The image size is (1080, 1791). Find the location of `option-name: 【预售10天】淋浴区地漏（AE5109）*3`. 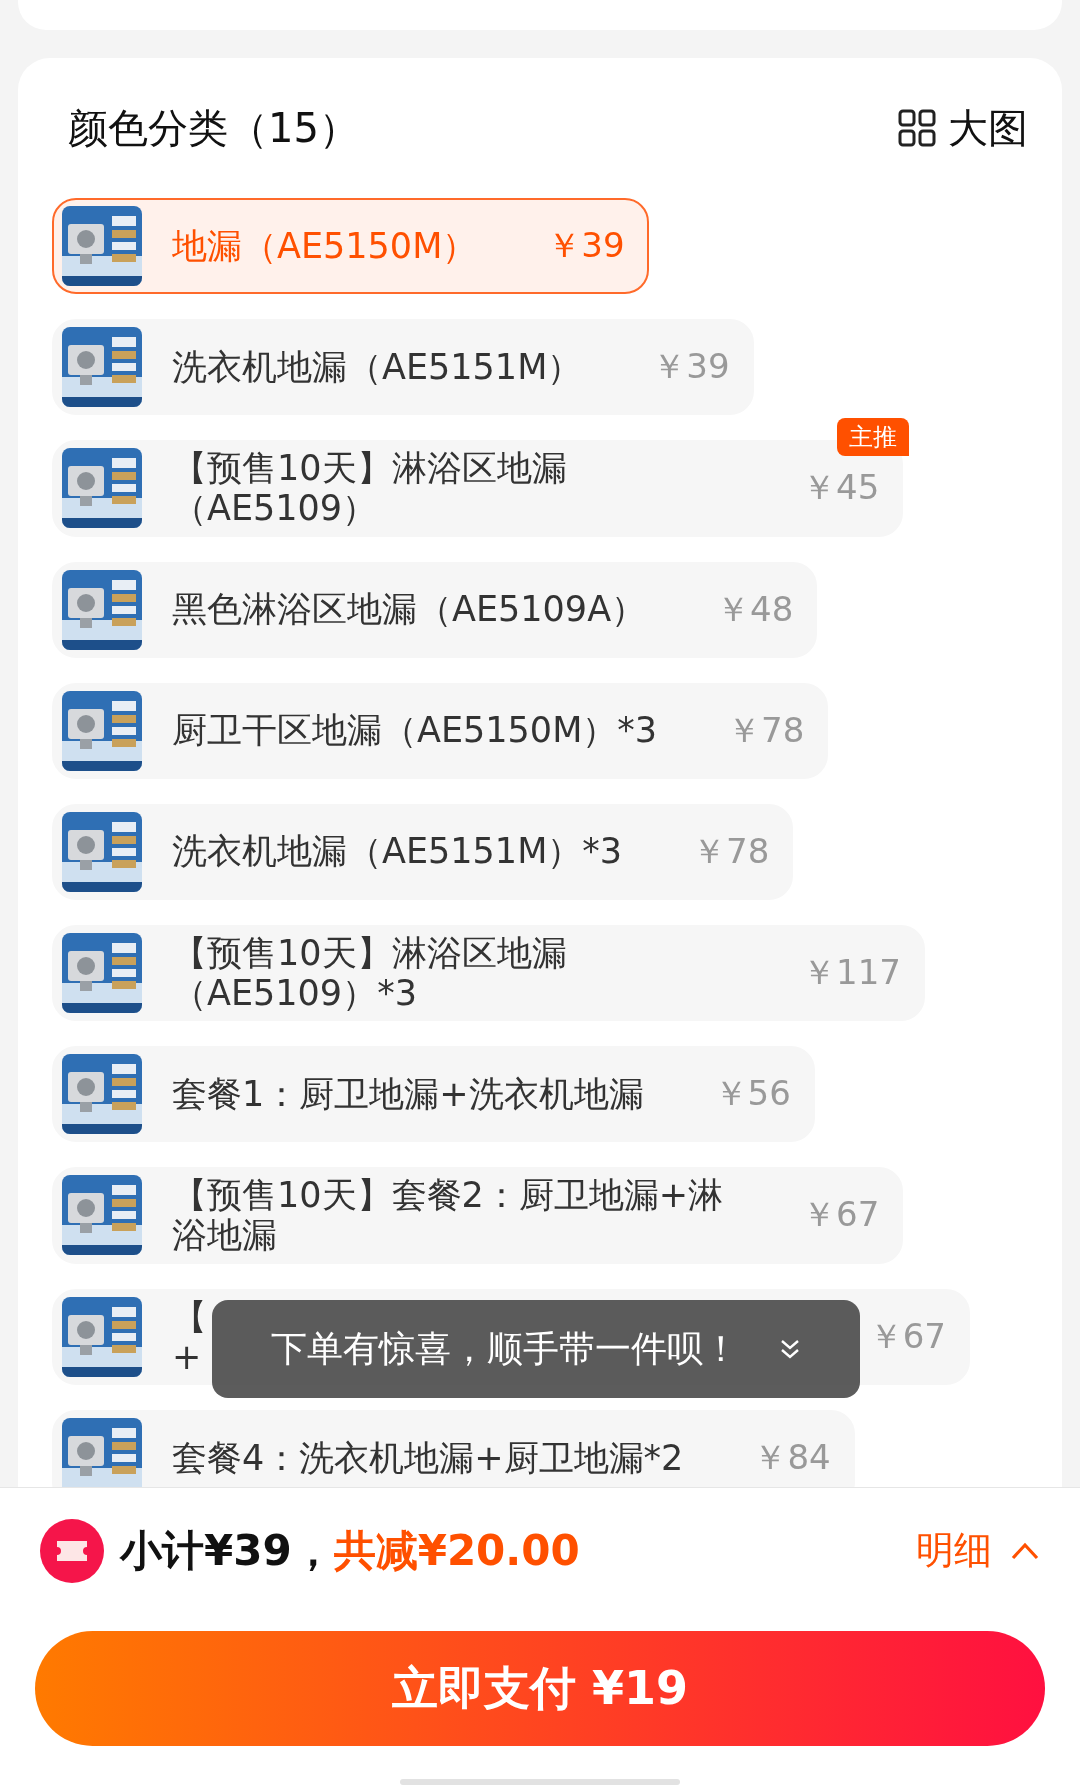

option-name: 【预售10天】淋浴区地漏（AE5109）*3 is located at coordinates (370, 972).